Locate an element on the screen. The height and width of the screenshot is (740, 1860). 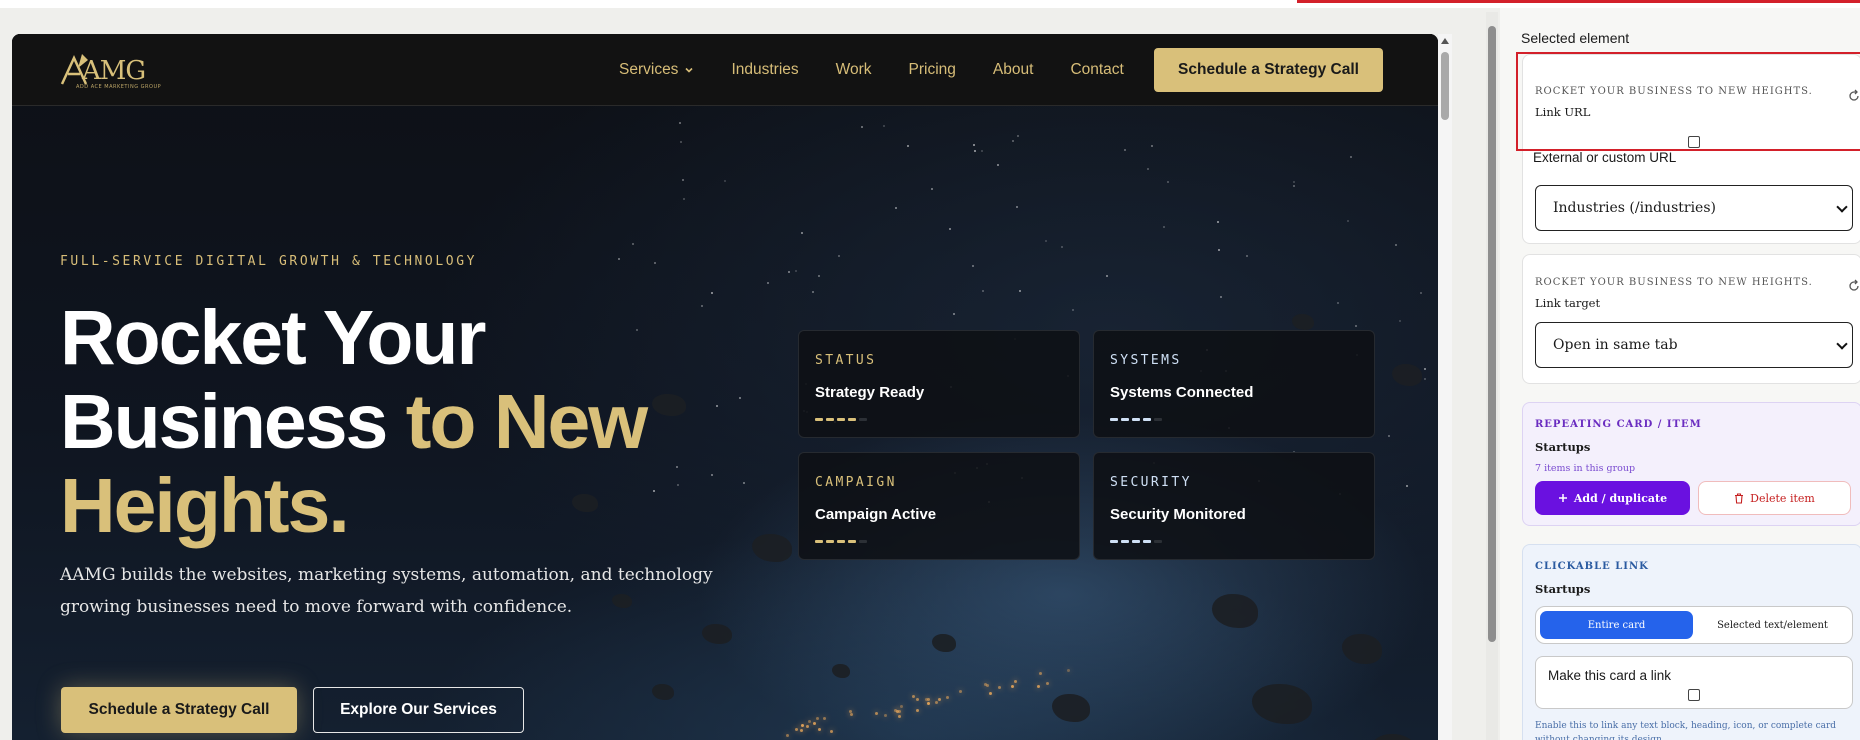
nav-services: Services is located at coordinates (656, 70).